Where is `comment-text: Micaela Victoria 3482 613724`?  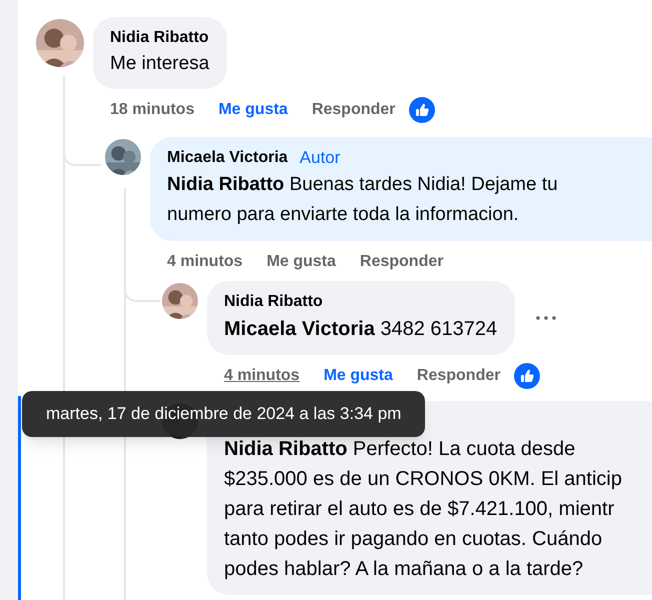
comment-text: Micaela Victoria 3482 613724 is located at coordinates (361, 329).